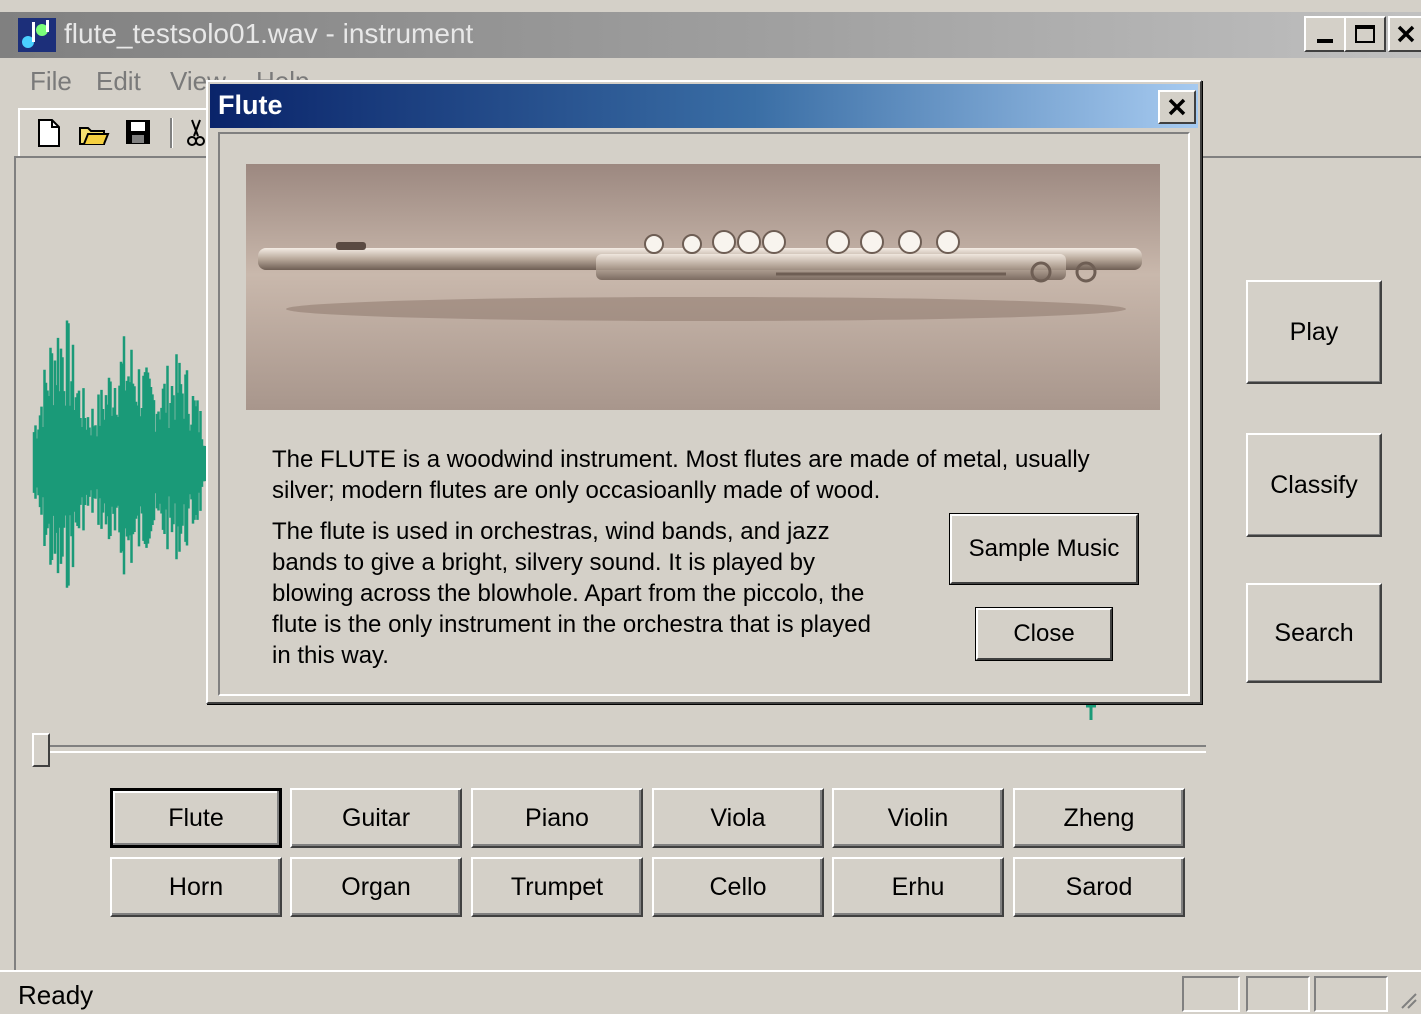 This screenshot has height=1014, width=1421. Describe the element at coordinates (376, 887) in the screenshot. I see `instrument-button-organ: Organ` at that location.